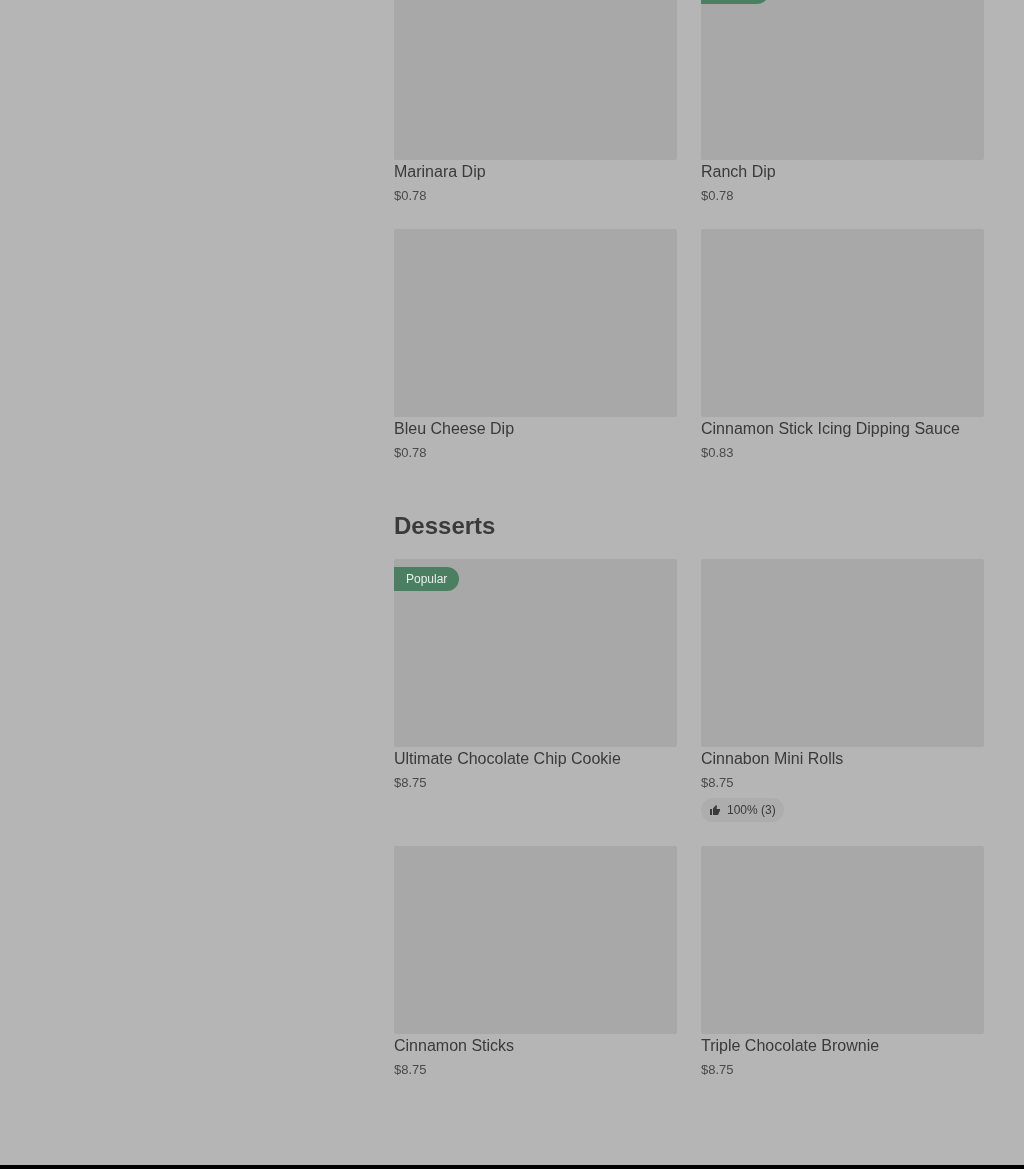 Image resolution: width=1024 pixels, height=1169 pixels. I want to click on popular-badge: Popular, so click(427, 579).